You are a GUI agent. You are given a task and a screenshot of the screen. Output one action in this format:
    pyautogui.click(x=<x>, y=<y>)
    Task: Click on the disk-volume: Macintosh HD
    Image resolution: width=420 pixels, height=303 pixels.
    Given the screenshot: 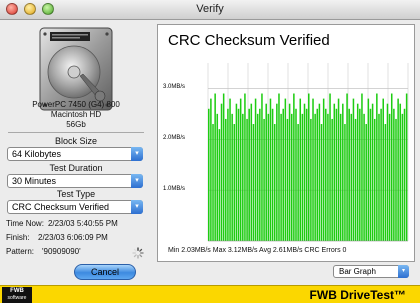 What is the action you would take?
    pyautogui.click(x=76, y=114)
    